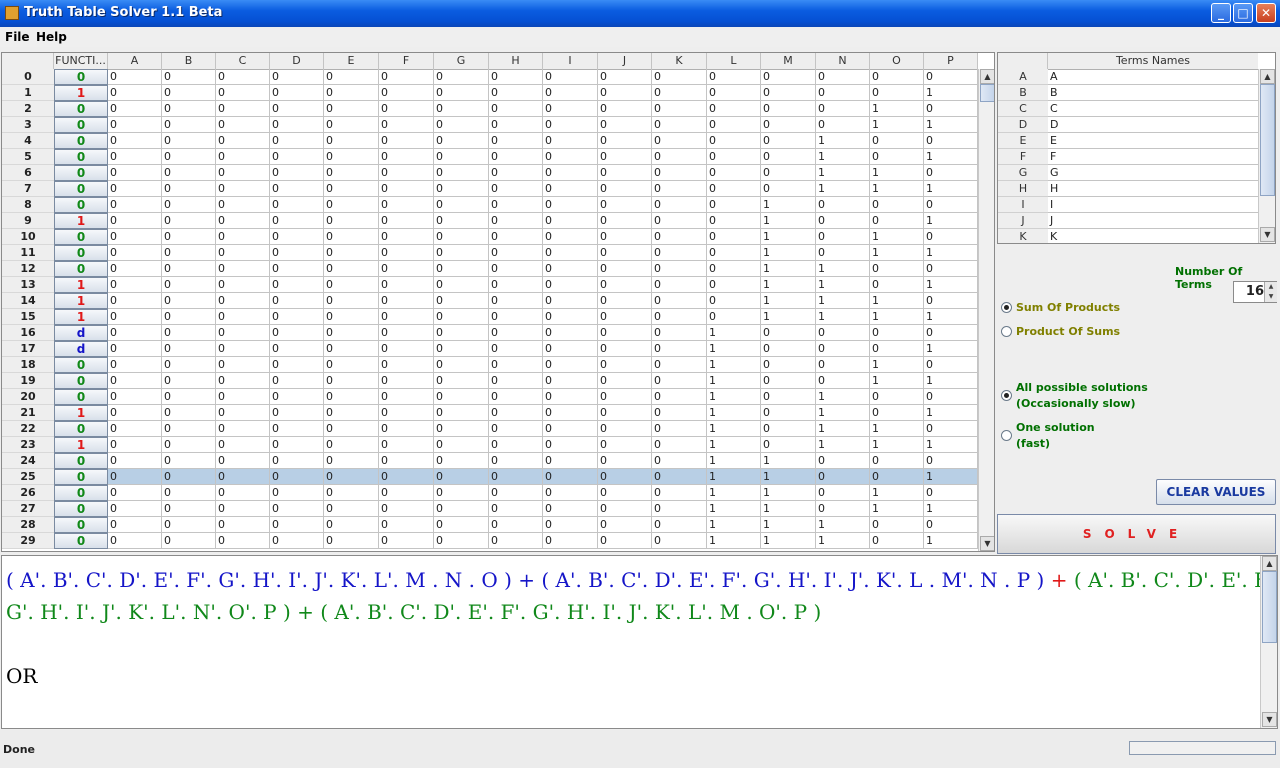 The image size is (1280, 768). Describe the element at coordinates (490, 93) in the screenshot. I see `table-row: 110000000000000001` at that location.